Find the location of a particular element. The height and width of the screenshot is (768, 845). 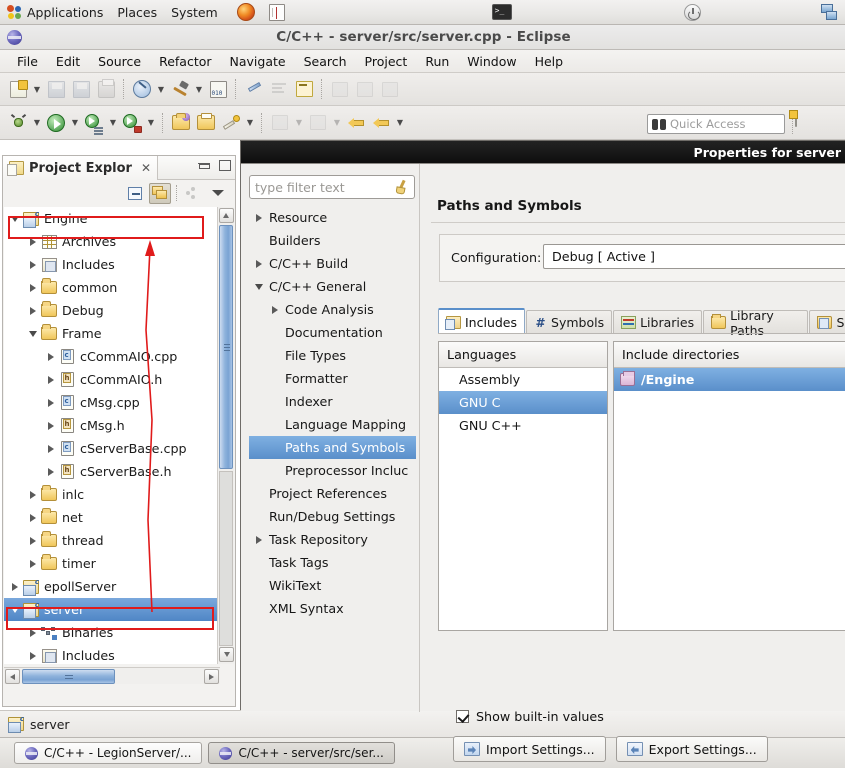

open-type-button is located at coordinates (280, 123).